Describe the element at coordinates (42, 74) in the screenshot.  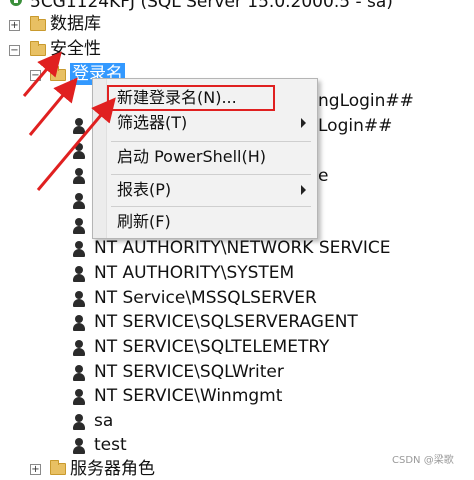
I see `red-arrow-to-security` at that location.